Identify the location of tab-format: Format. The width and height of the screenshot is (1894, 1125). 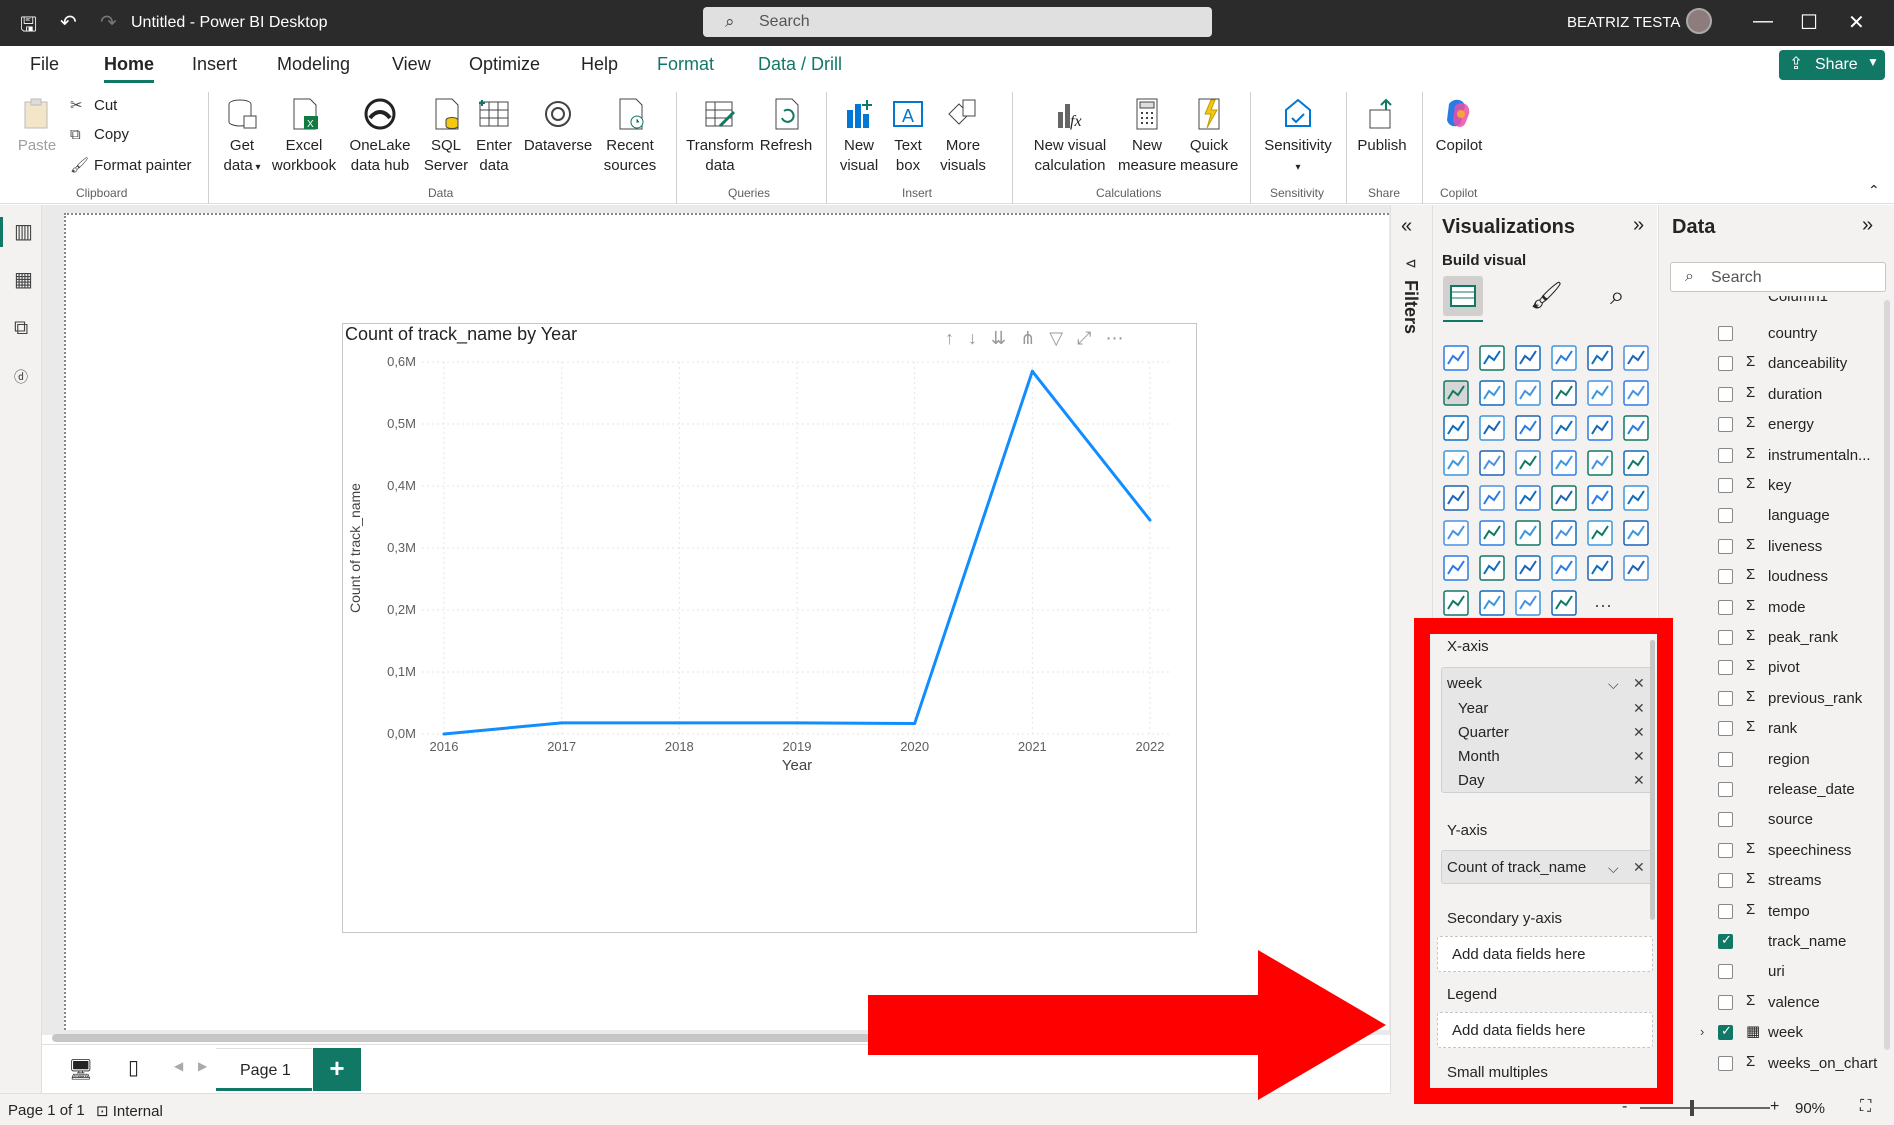
(685, 64).